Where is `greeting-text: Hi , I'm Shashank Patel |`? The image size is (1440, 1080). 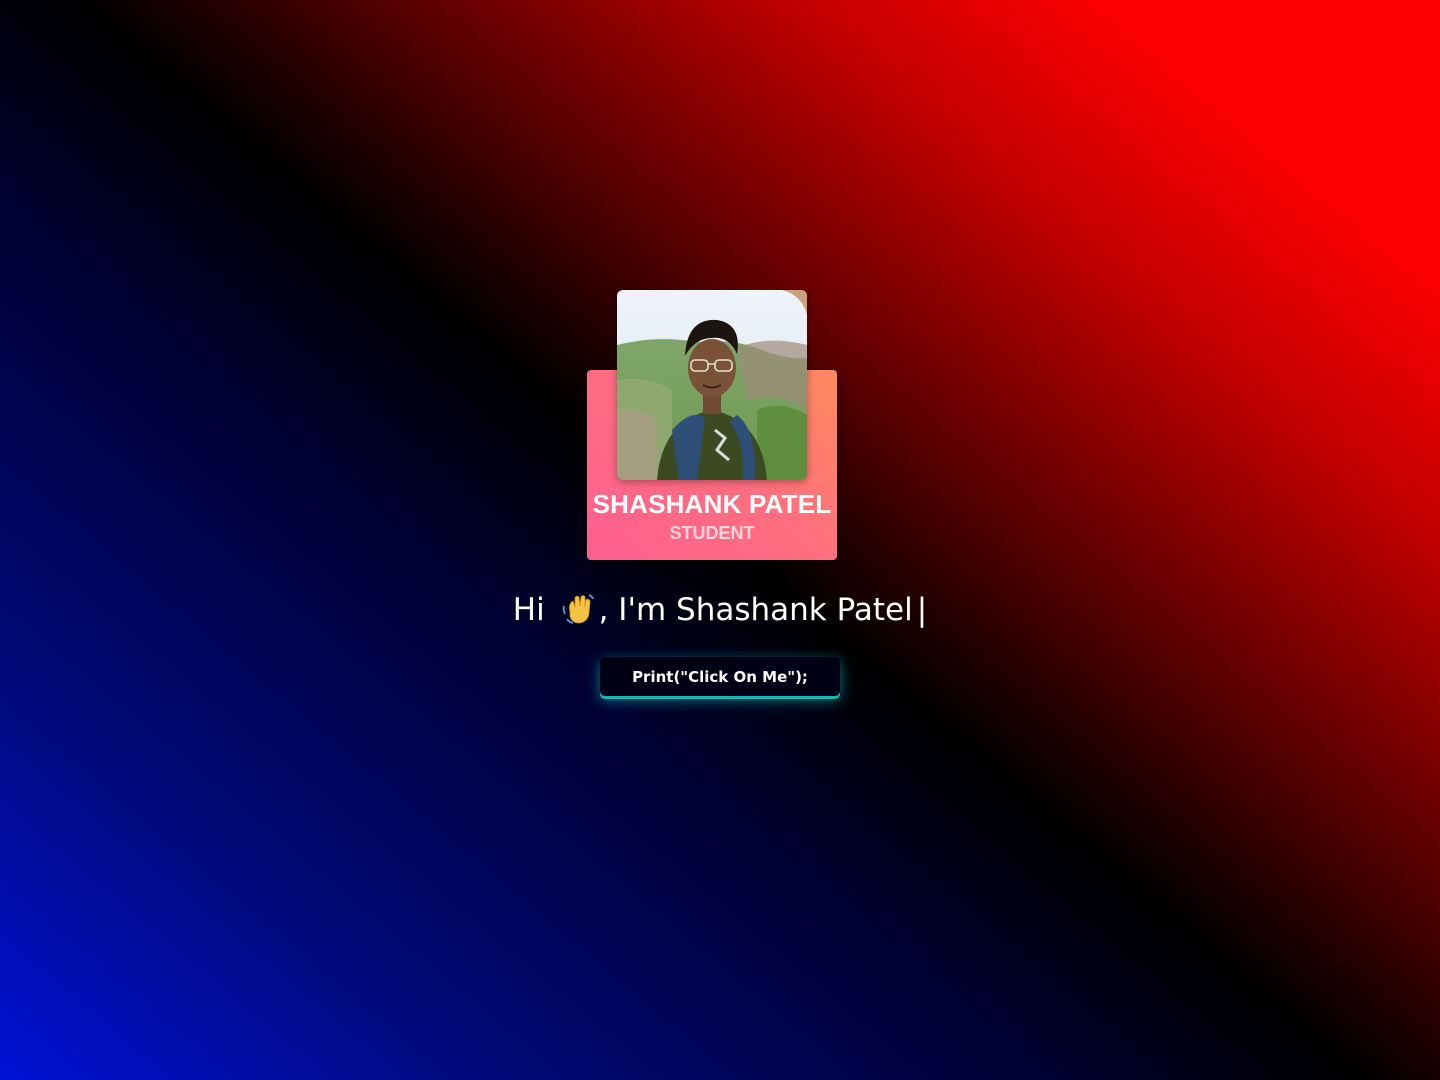
greeting-text: Hi , I'm Shashank Patel | is located at coordinates (720, 613).